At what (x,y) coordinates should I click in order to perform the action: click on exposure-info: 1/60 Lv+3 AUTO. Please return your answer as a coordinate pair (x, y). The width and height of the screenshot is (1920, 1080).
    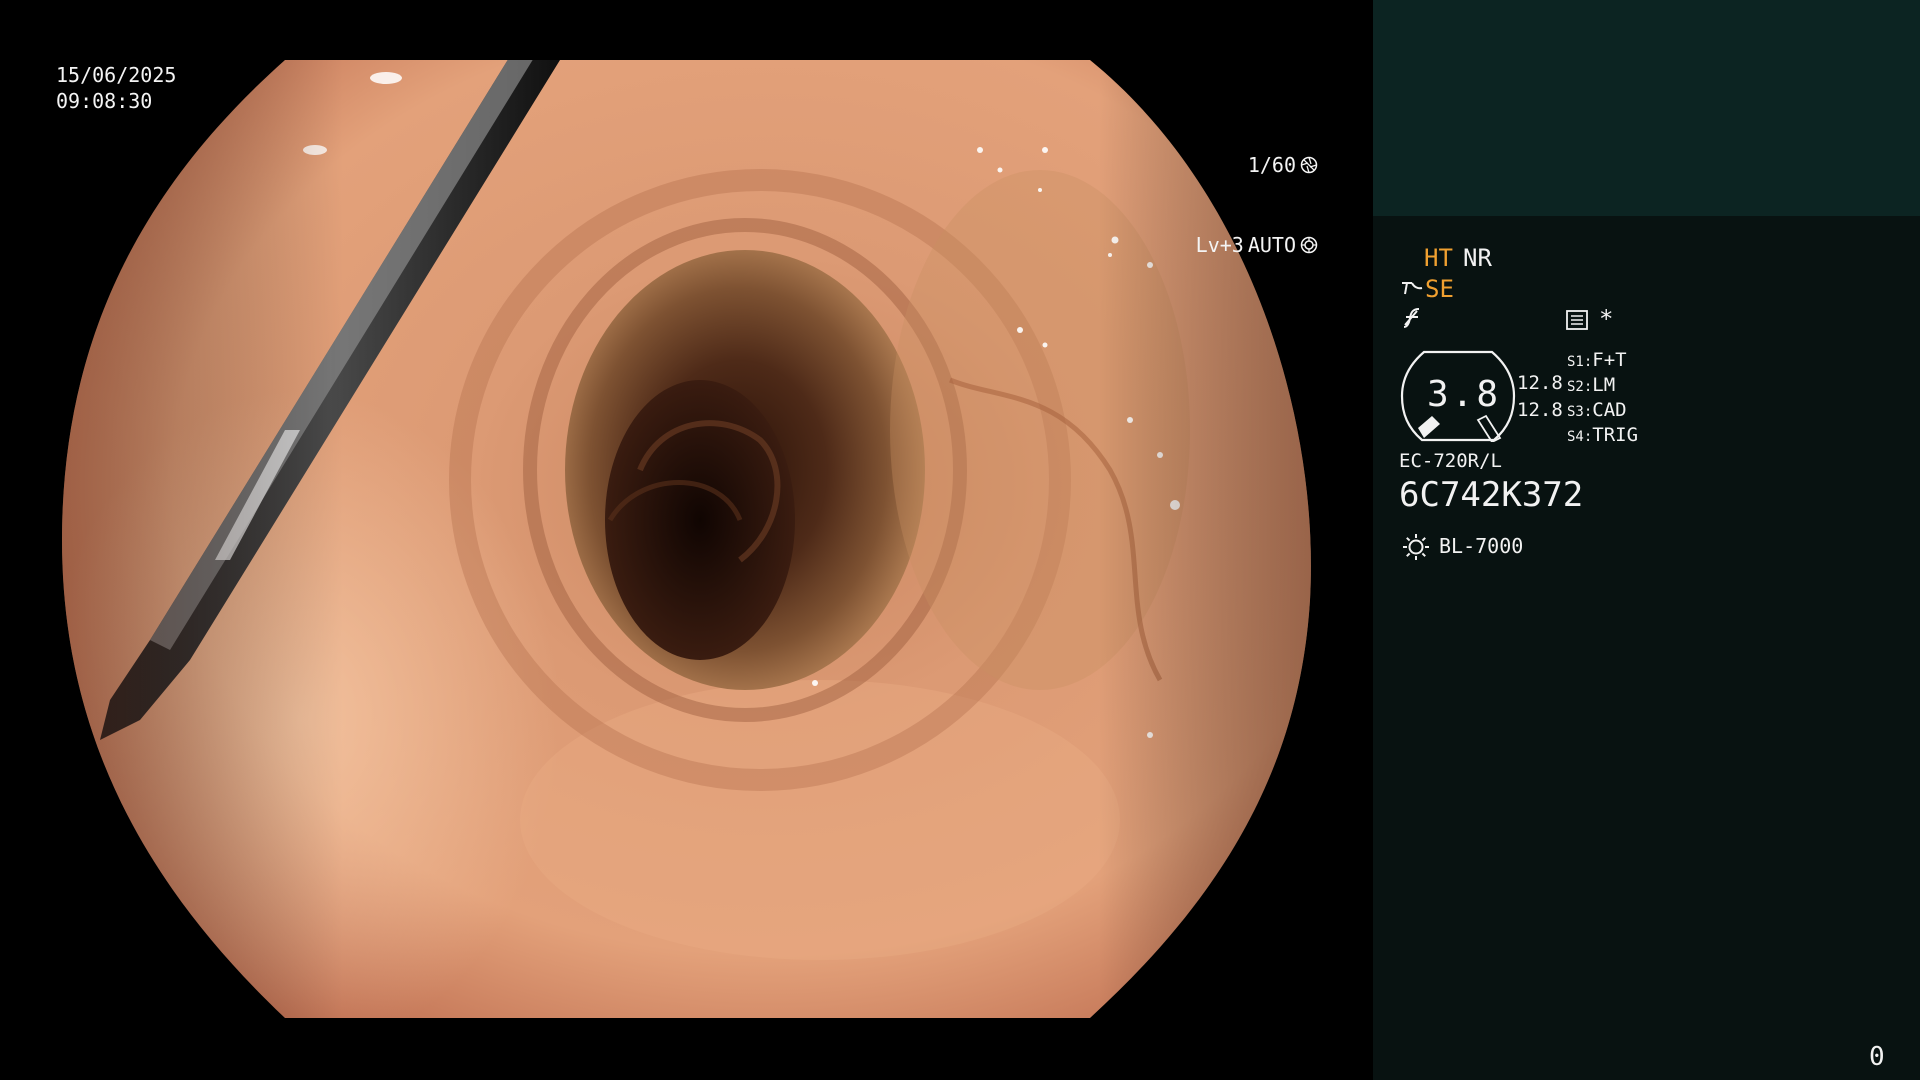
    Looking at the image, I should click on (1257, 205).